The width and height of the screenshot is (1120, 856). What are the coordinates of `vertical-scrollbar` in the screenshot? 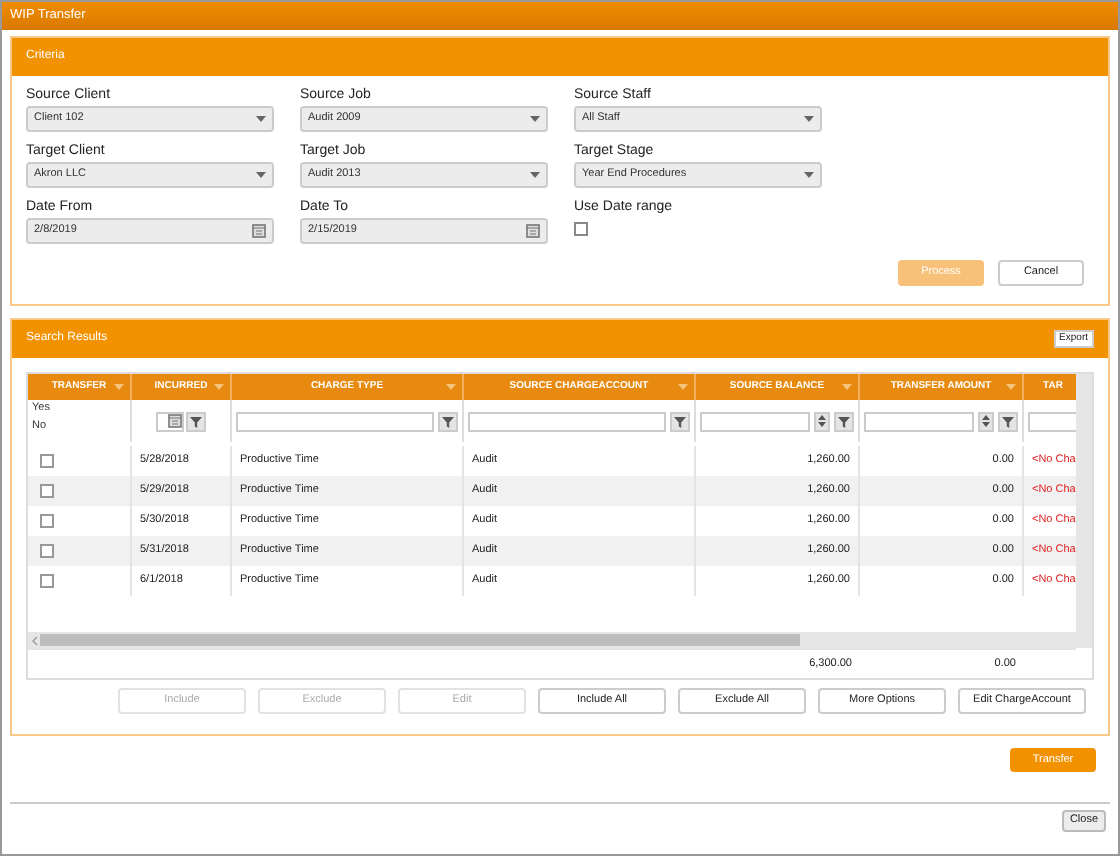 It's located at (1084, 511).